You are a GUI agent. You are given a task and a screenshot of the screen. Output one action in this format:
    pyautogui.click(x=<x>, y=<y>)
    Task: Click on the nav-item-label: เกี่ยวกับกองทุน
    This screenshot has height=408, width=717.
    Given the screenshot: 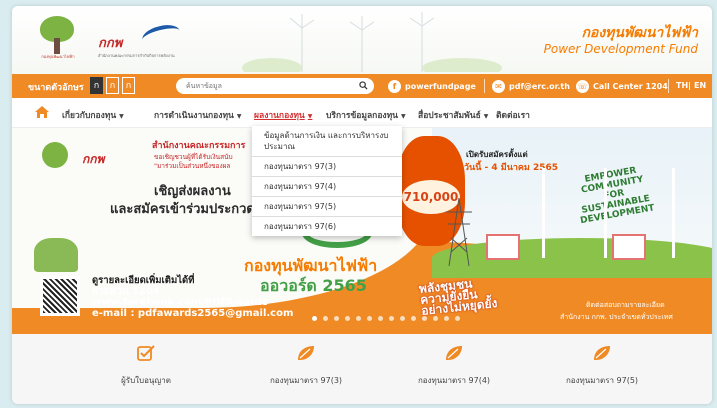 What is the action you would take?
    pyautogui.click(x=89, y=116)
    